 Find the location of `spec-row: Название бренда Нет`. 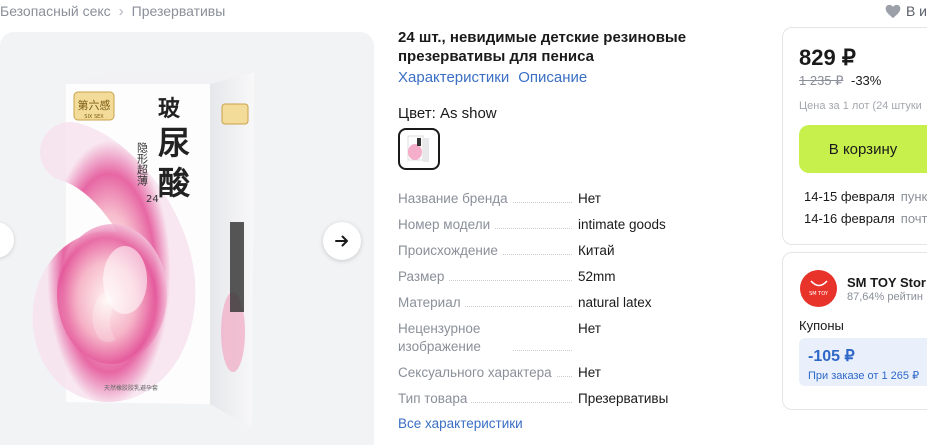

spec-row: Название бренда Нет is located at coordinates (548, 199).